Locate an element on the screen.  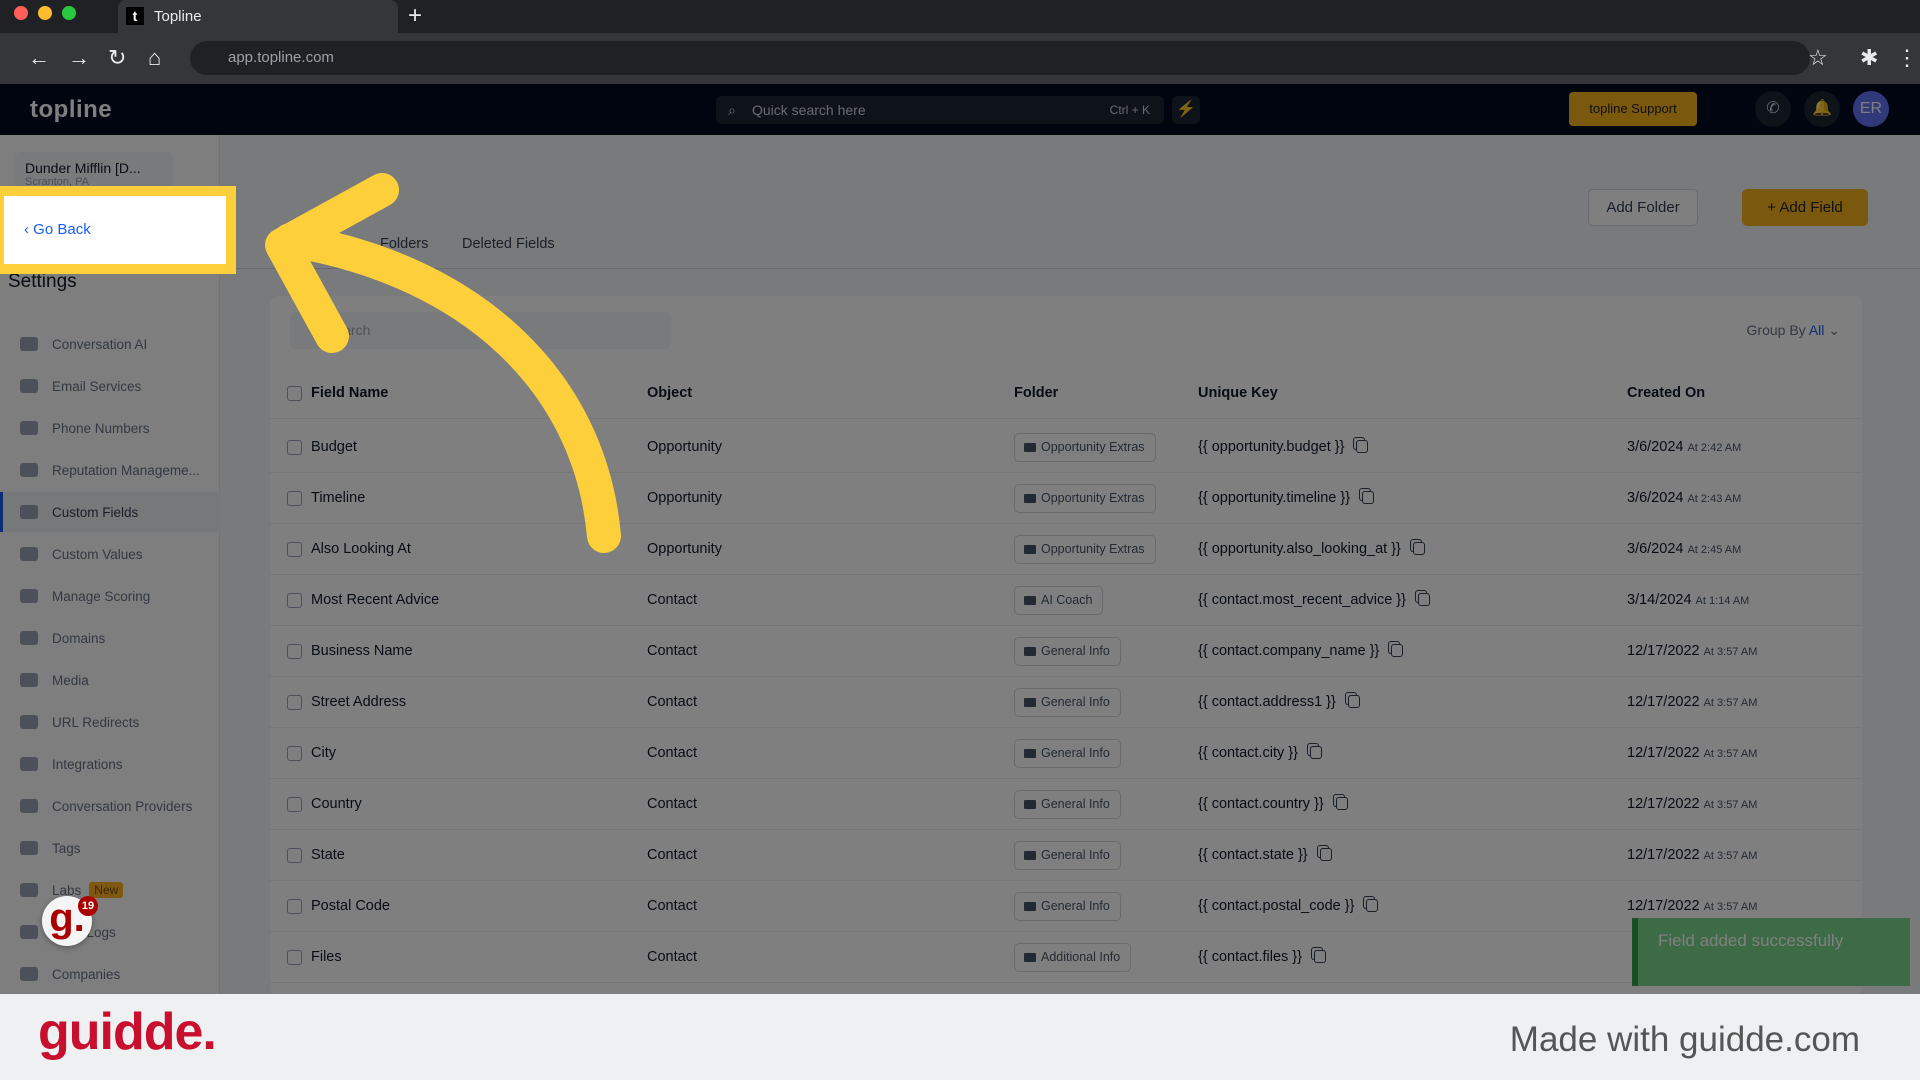
arrow-shaft is located at coordinates (447, 388).